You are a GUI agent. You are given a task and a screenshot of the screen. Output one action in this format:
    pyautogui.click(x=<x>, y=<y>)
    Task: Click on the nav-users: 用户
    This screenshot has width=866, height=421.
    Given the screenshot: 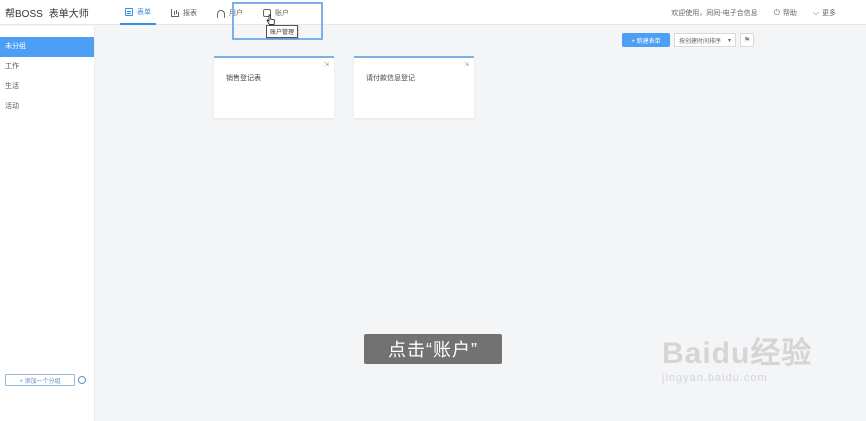 What is the action you would take?
    pyautogui.click(x=230, y=12)
    